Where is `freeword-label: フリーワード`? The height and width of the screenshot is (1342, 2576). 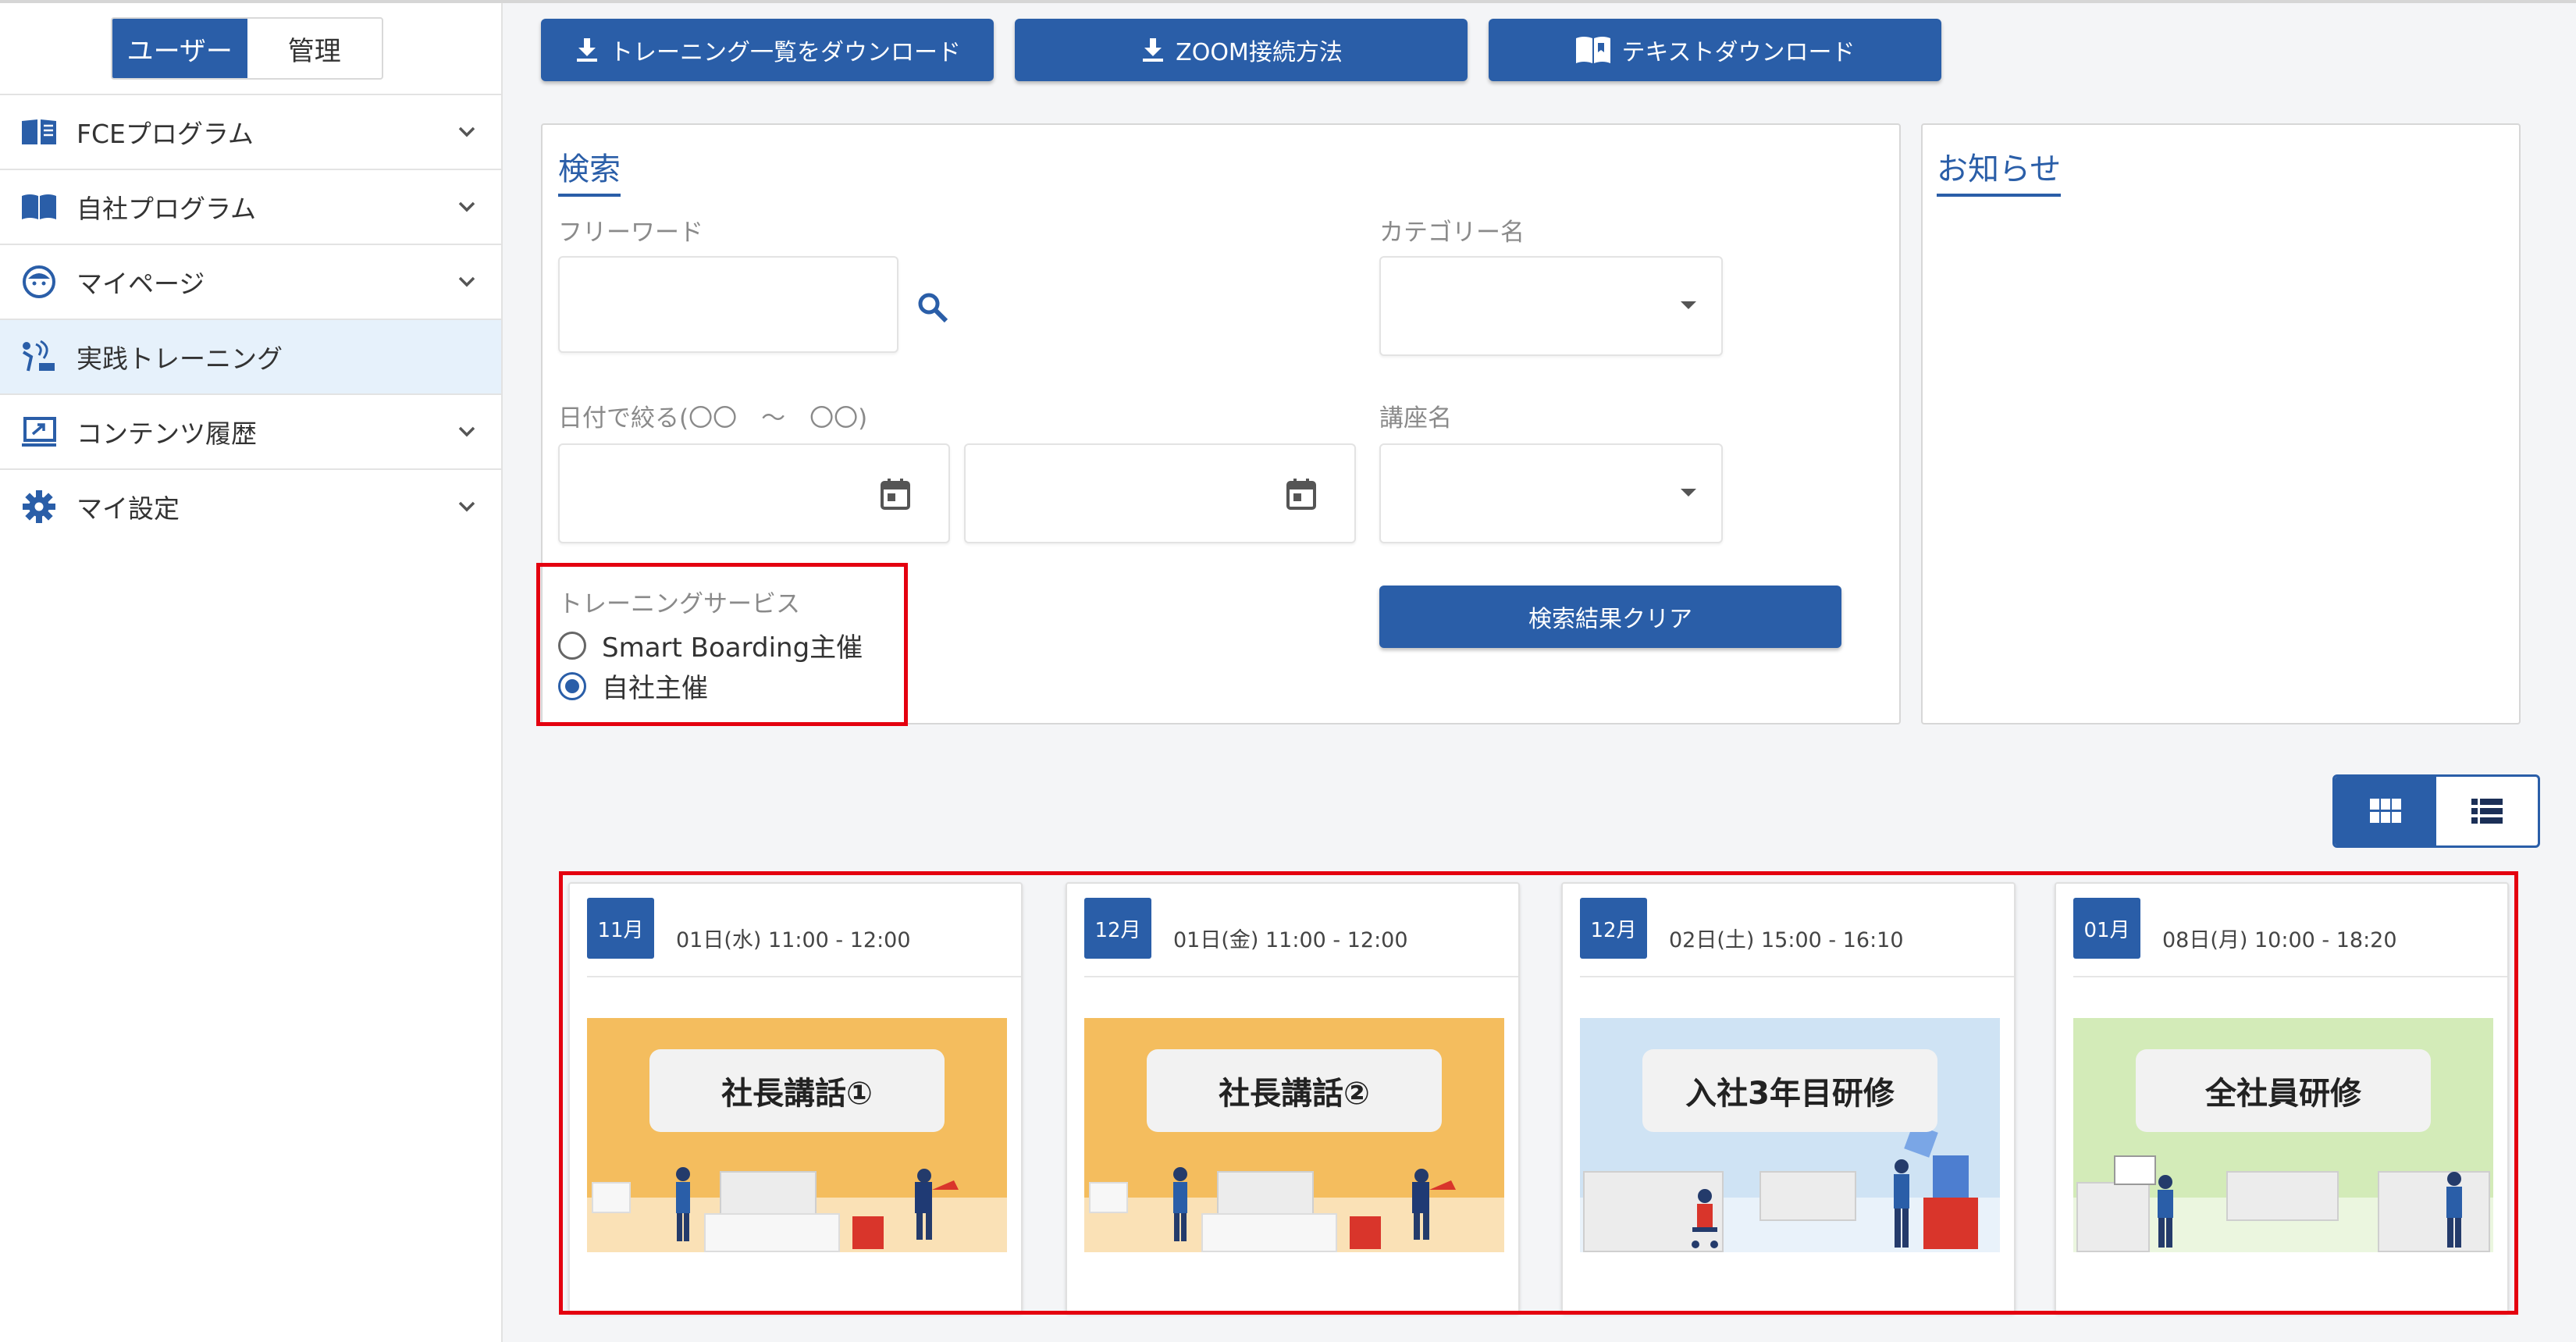 freeword-label: フリーワード is located at coordinates (630, 233).